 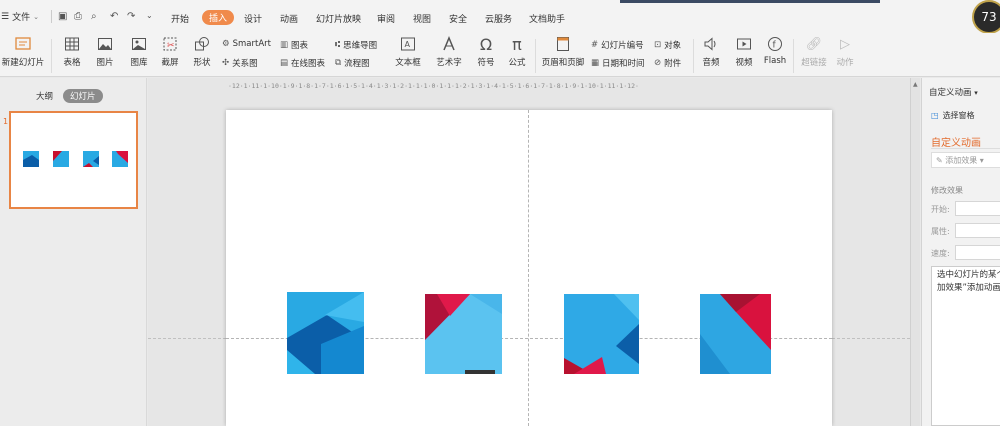 I want to click on tab-view: 视图, so click(x=422, y=18).